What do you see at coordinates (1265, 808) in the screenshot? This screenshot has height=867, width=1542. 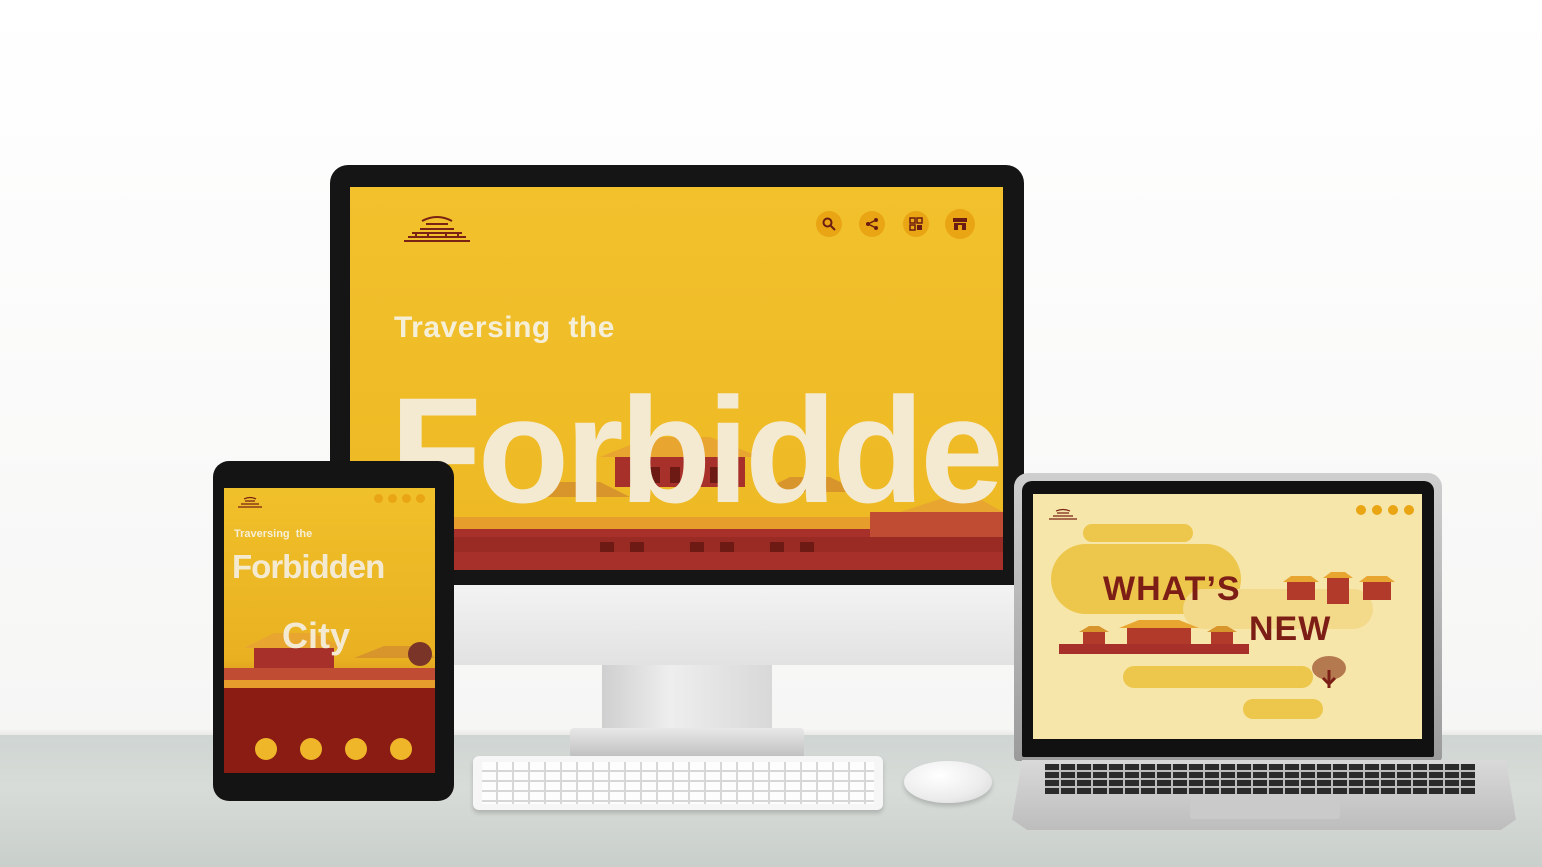 I see `laptop-trackpad` at bounding box center [1265, 808].